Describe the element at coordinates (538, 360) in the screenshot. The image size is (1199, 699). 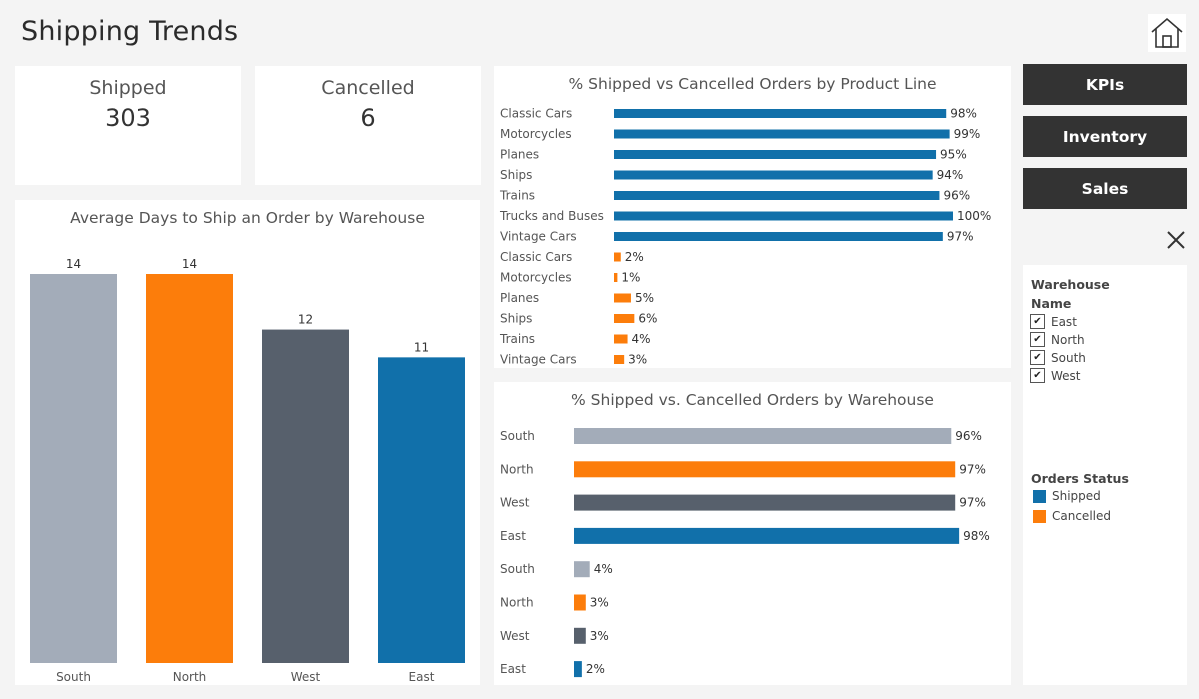
I see `row-label: Vintage Cars` at that location.